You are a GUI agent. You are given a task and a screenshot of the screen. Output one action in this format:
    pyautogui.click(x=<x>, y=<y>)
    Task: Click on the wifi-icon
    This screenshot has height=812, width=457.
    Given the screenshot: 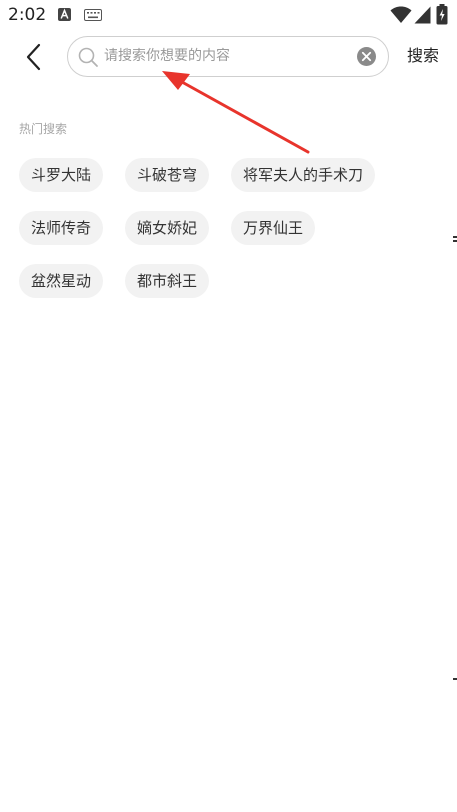 What is the action you would take?
    pyautogui.click(x=401, y=14)
    